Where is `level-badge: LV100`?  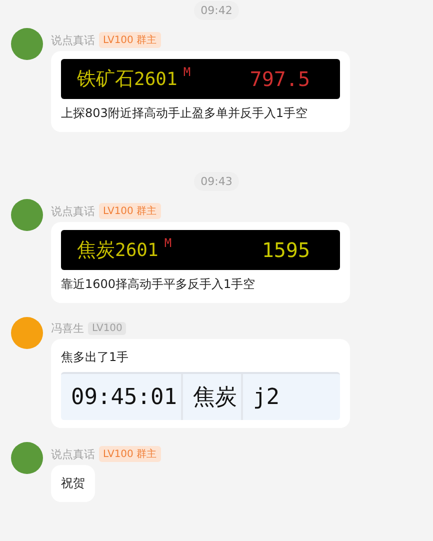 level-badge: LV100 is located at coordinates (107, 328).